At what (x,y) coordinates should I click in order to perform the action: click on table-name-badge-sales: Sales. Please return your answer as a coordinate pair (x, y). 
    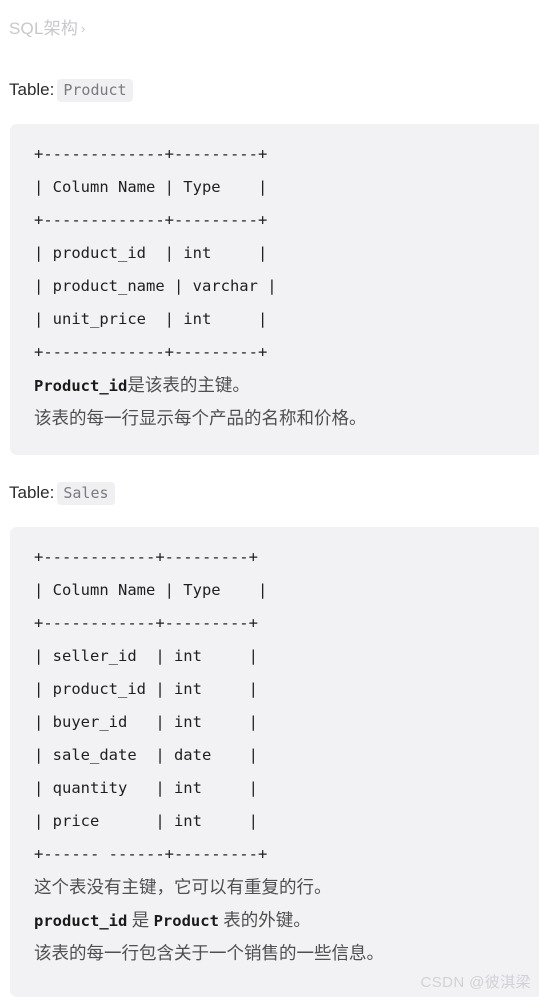
    Looking at the image, I should click on (86, 493).